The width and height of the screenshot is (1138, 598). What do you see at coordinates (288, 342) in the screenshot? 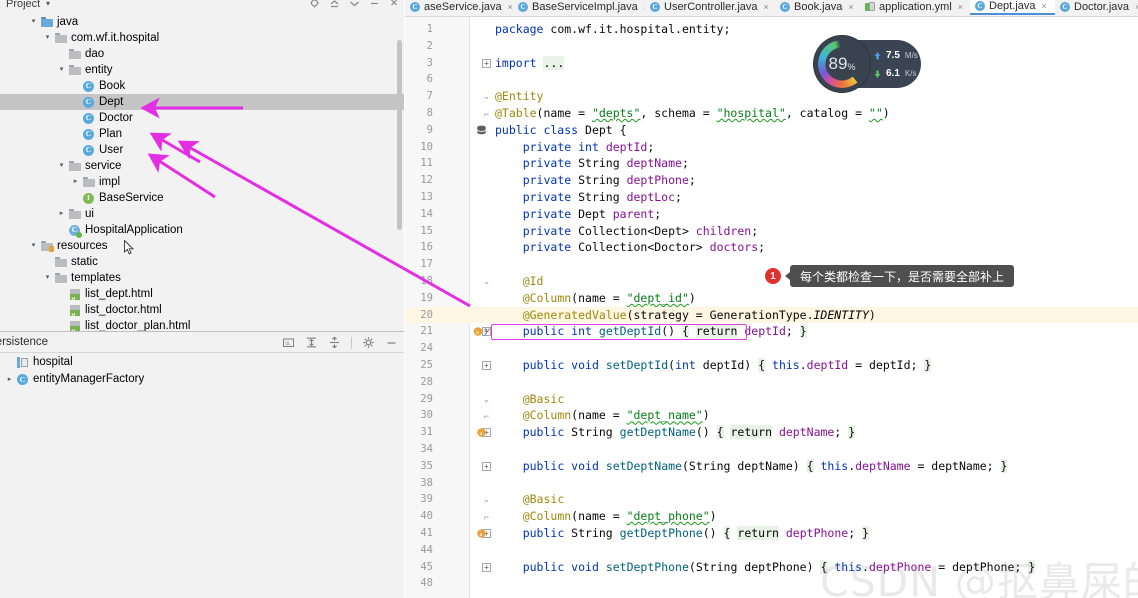
I see `sql-console-icon: QL` at bounding box center [288, 342].